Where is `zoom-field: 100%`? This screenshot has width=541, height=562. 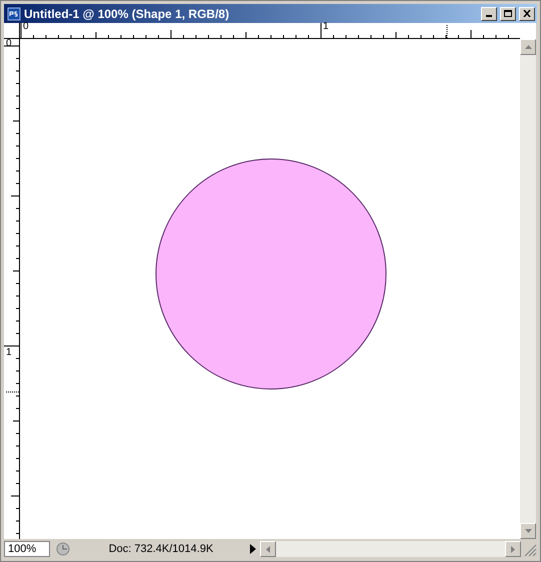
zoom-field: 100% is located at coordinates (27, 549).